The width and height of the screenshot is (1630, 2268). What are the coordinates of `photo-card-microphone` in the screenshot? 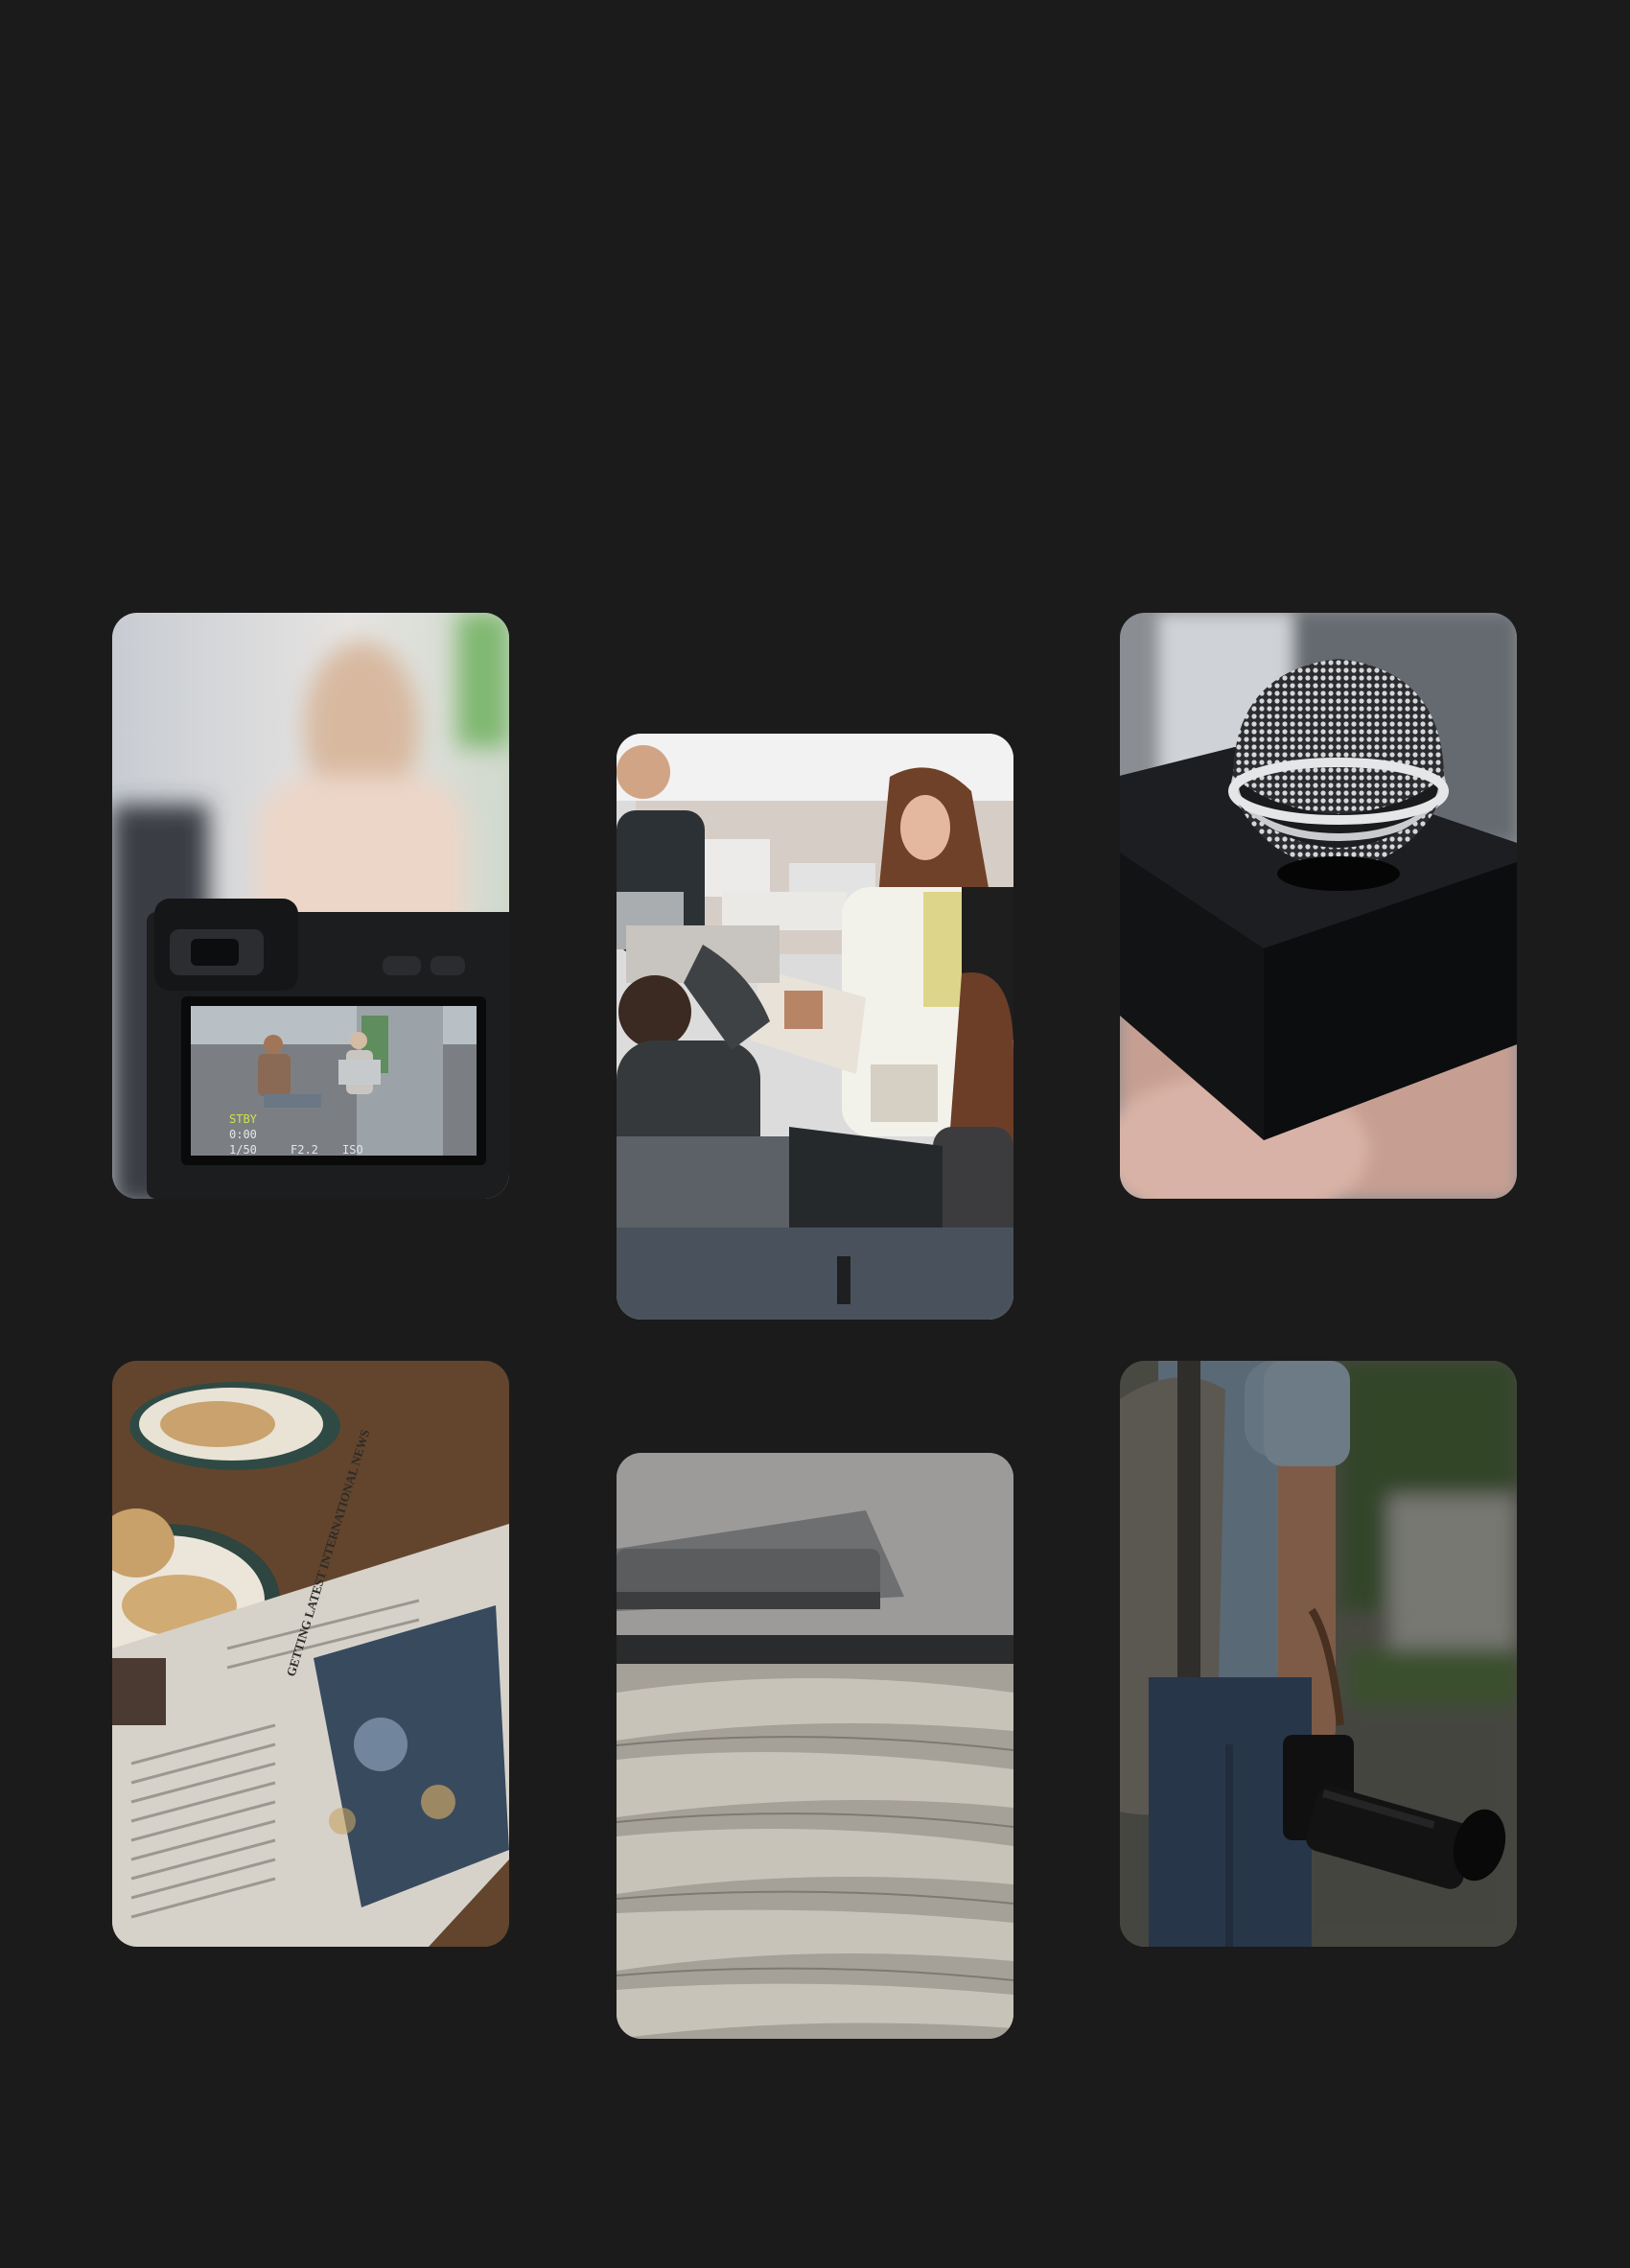 It's located at (1318, 906).